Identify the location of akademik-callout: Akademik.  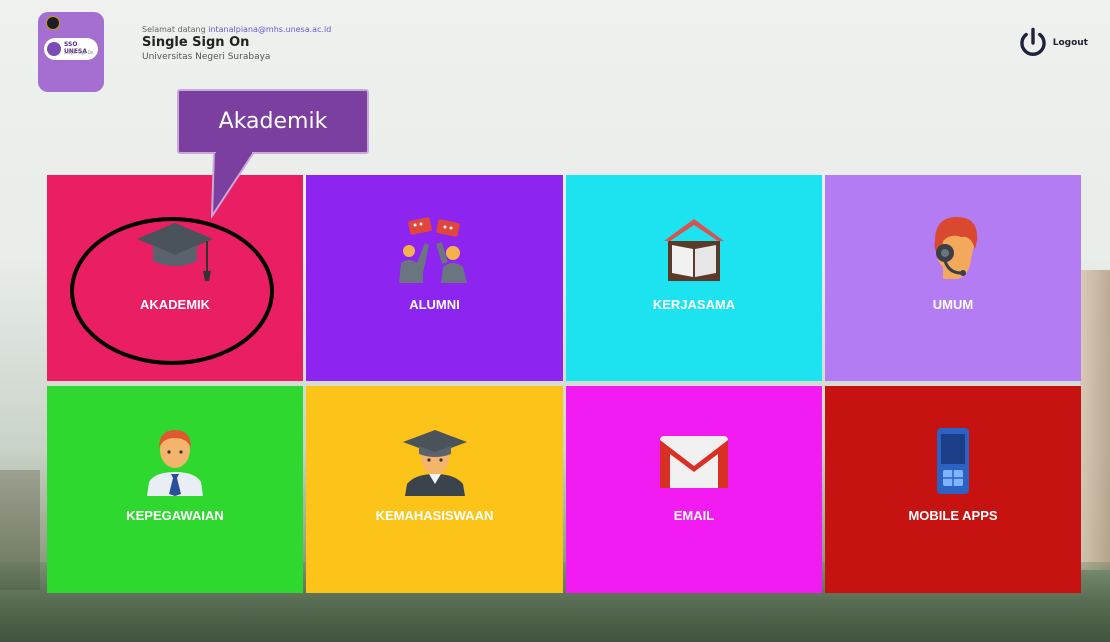
(273, 121).